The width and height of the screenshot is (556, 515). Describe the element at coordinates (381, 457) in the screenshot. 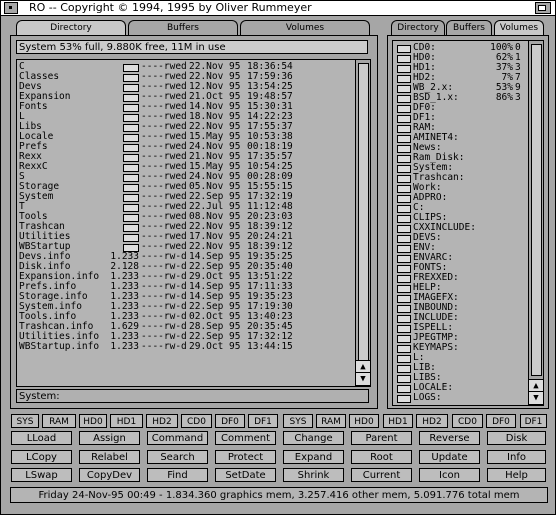

I see `root-button: Root` at that location.